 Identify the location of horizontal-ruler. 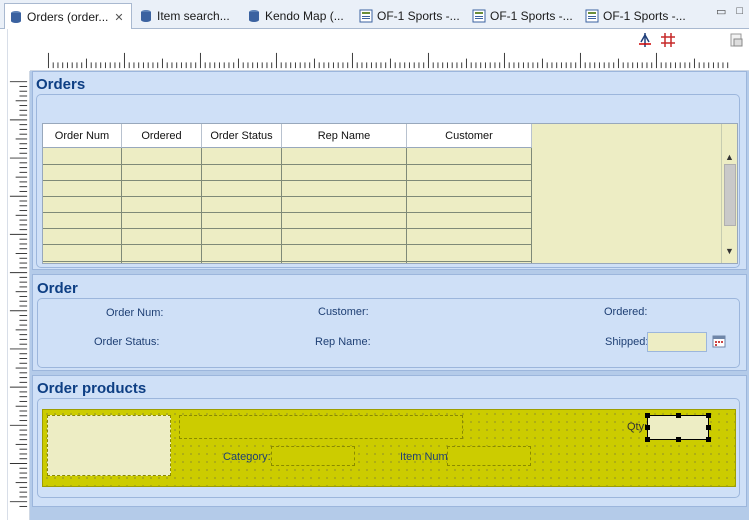
(389, 61).